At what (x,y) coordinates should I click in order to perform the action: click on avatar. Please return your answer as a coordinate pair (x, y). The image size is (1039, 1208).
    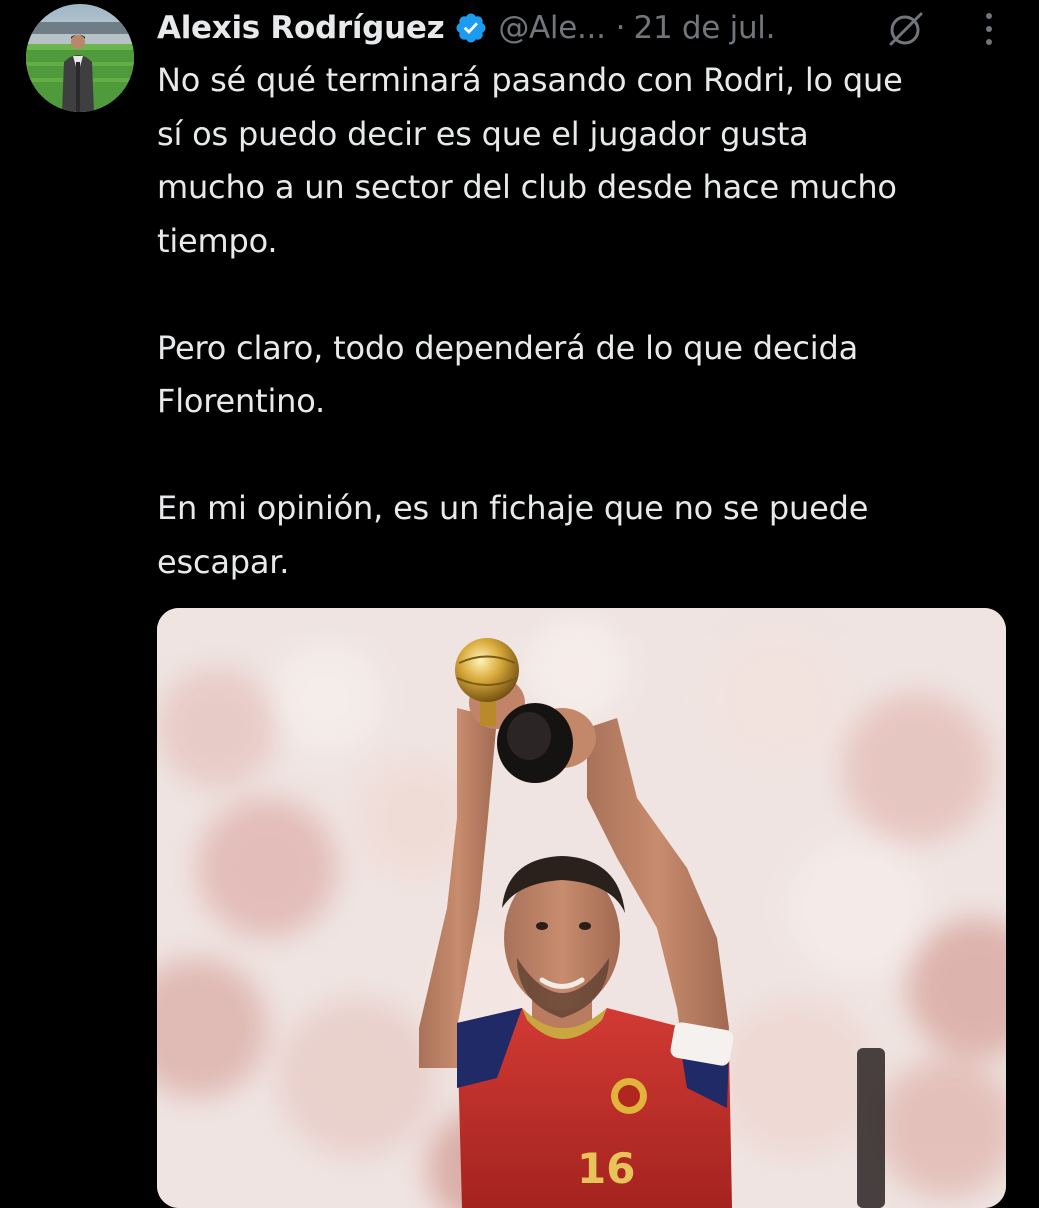
    Looking at the image, I should click on (80, 58).